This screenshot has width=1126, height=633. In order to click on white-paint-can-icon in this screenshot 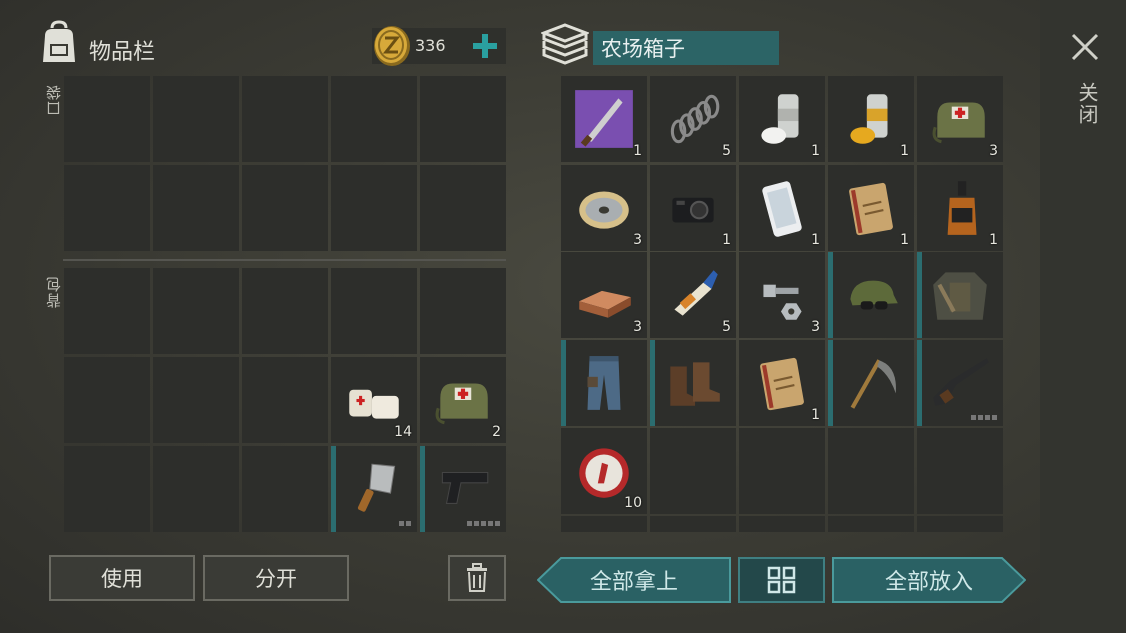, I will do `click(780, 119)`.